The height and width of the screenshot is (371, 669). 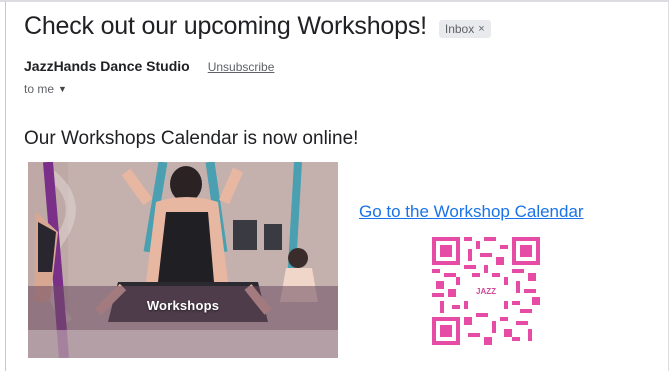 I want to click on recipient-details-toggle: to me ▼, so click(x=45, y=89).